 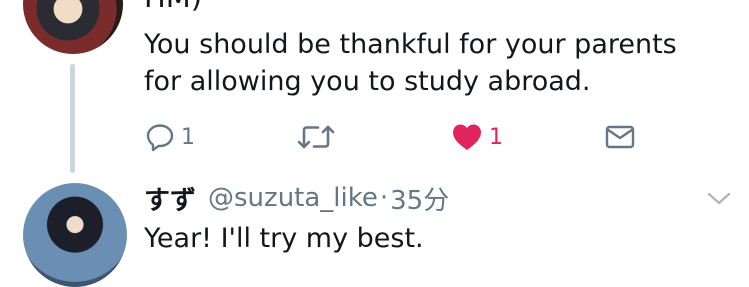 I want to click on handle: @suzuta_like, so click(x=293, y=198).